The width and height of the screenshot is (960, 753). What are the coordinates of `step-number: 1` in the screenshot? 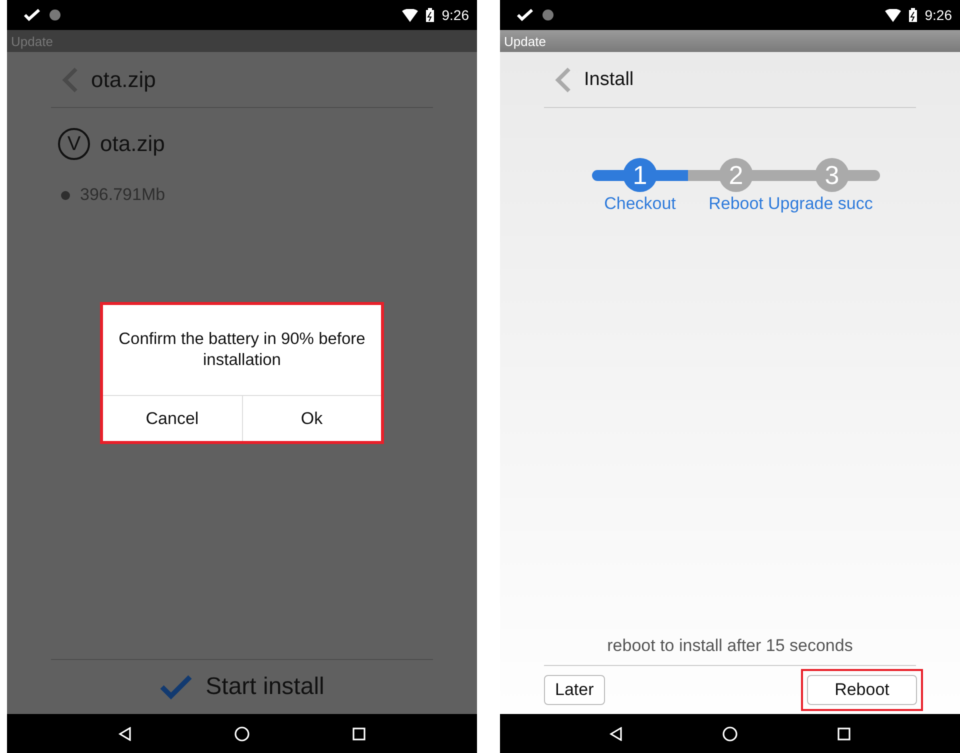 It's located at (640, 175).